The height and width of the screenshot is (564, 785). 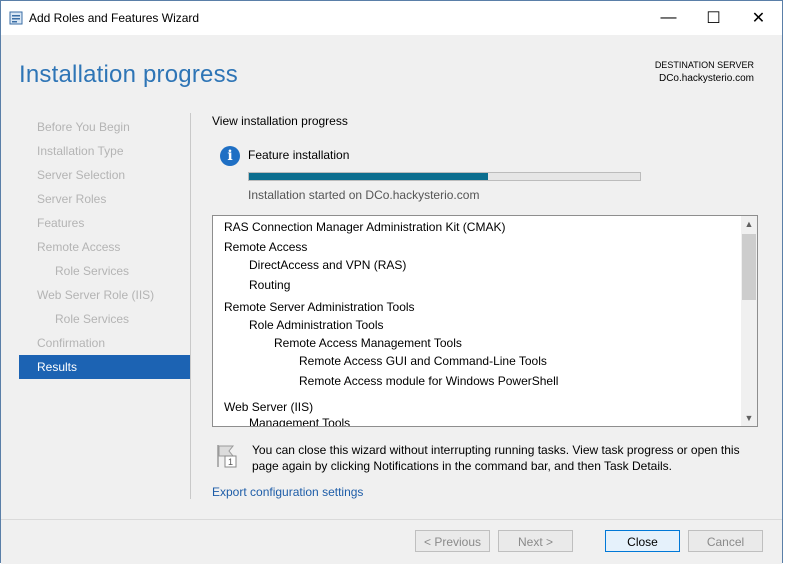 I want to click on window-title: Add Roles and Features Wizard, so click(x=114, y=18).